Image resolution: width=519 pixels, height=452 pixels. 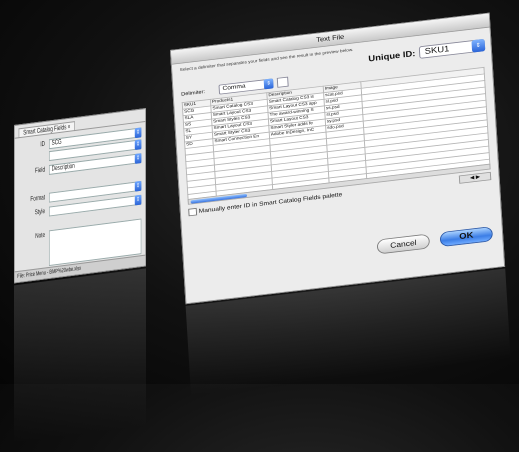 I want to click on dialog-title: Text File, so click(x=330, y=39).